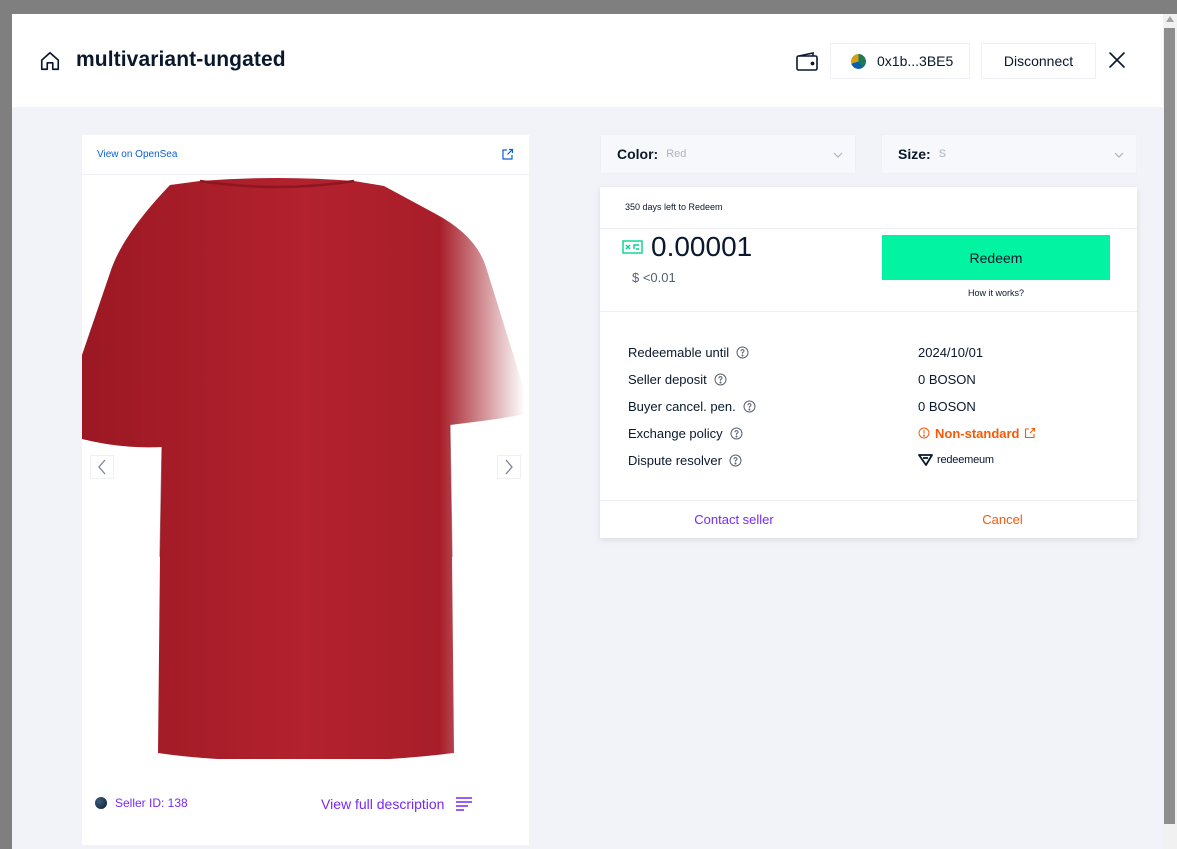 The width and height of the screenshot is (1177, 849). I want to click on detail-value-redeemable-until: 2024/10/01, so click(951, 352).